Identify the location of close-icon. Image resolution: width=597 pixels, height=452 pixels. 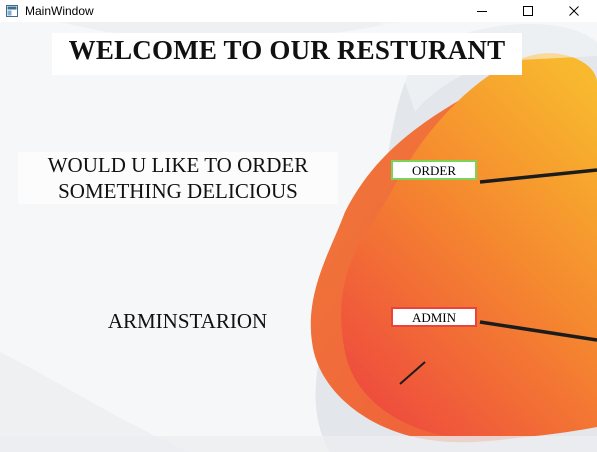
(574, 11).